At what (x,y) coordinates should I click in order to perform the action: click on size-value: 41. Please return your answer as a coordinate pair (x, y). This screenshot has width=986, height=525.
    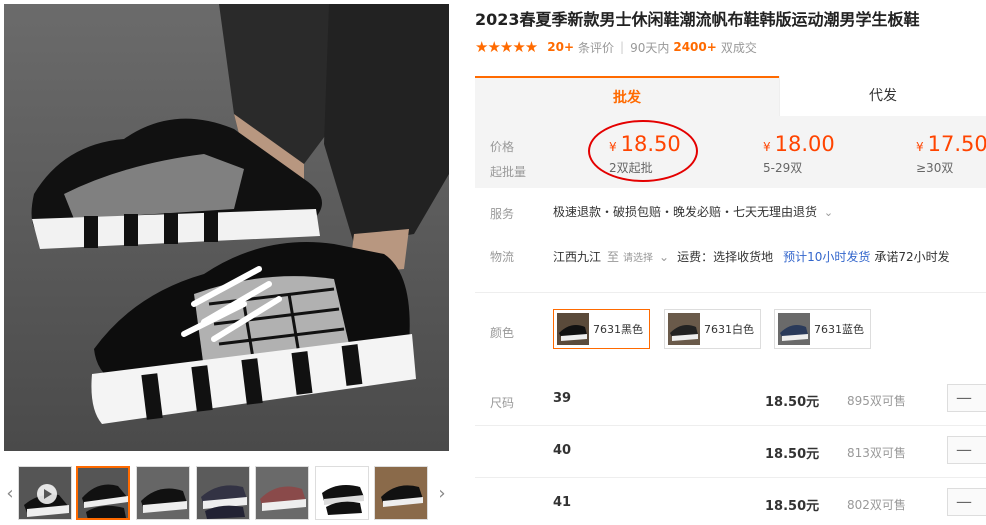
    Looking at the image, I should click on (562, 502).